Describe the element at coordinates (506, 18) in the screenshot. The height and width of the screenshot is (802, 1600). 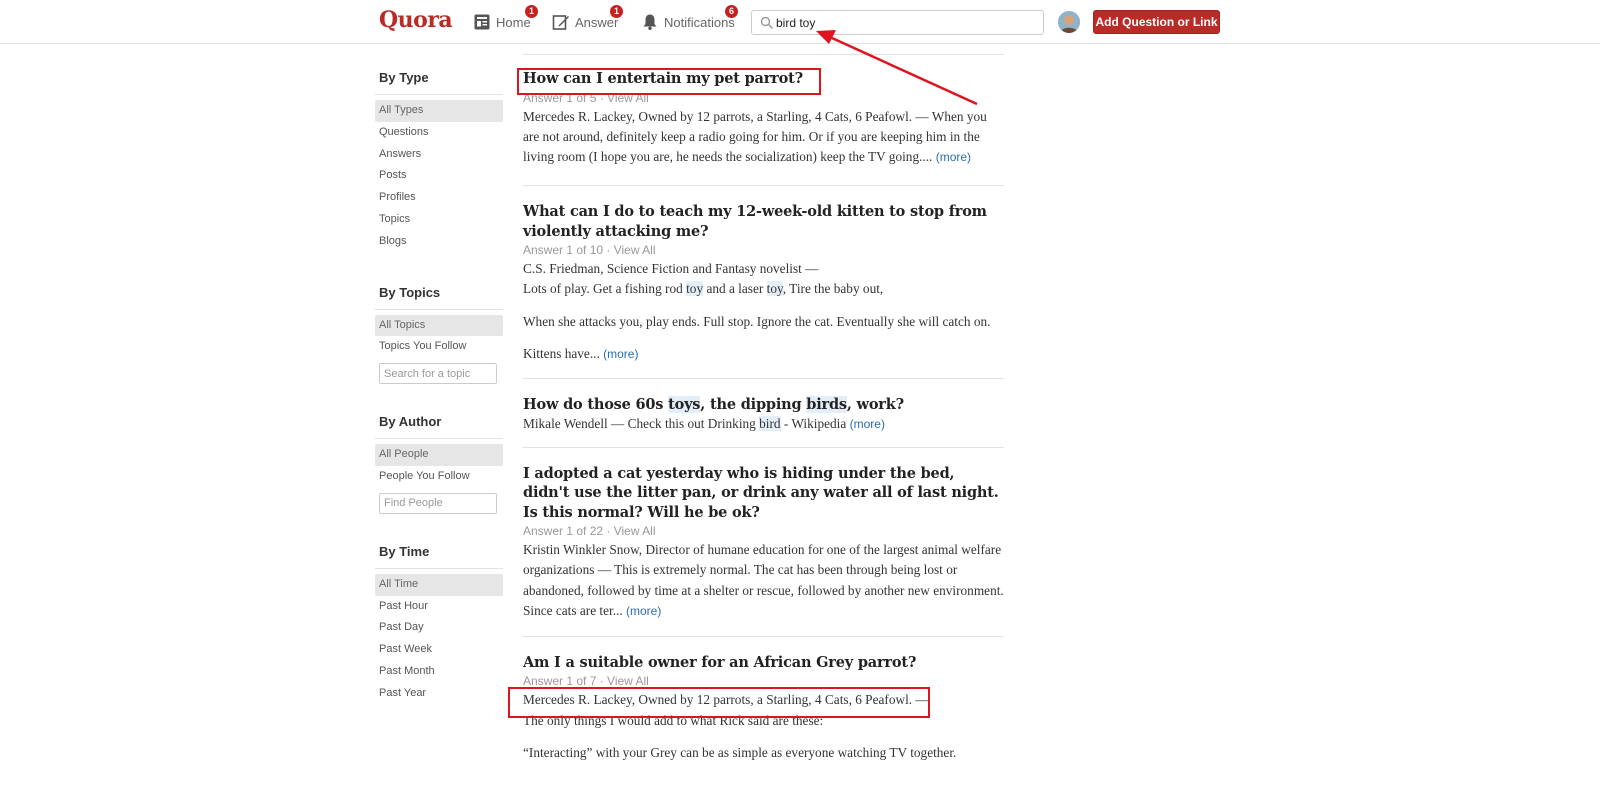
I see `nav-home: Home 1` at that location.